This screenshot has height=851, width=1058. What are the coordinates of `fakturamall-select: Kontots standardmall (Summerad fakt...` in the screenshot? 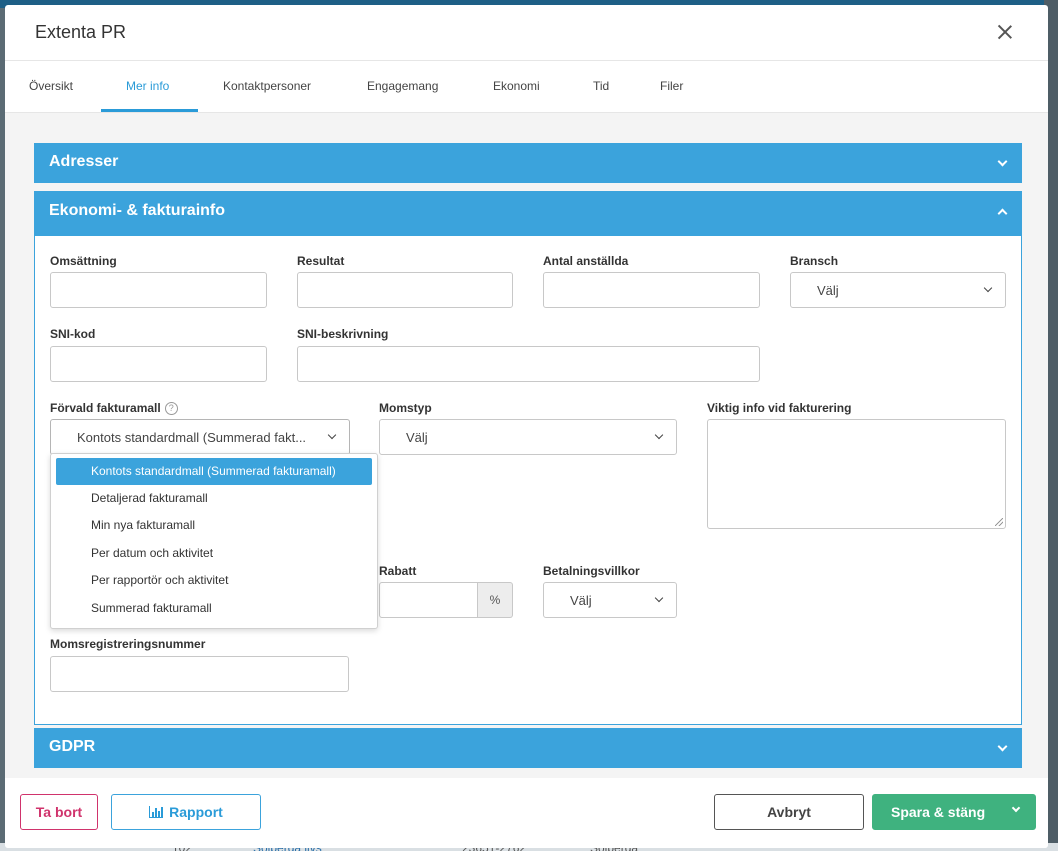 It's located at (200, 437).